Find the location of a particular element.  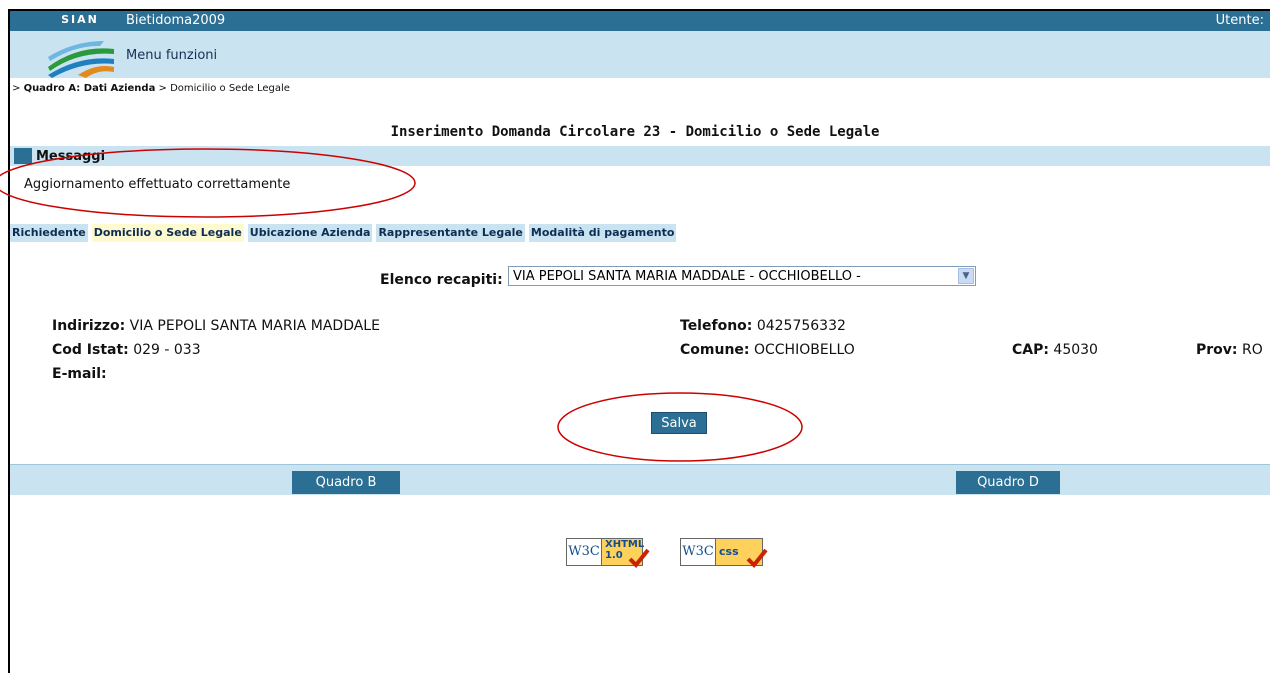

breadcrumb-prefix: > is located at coordinates (18, 88).